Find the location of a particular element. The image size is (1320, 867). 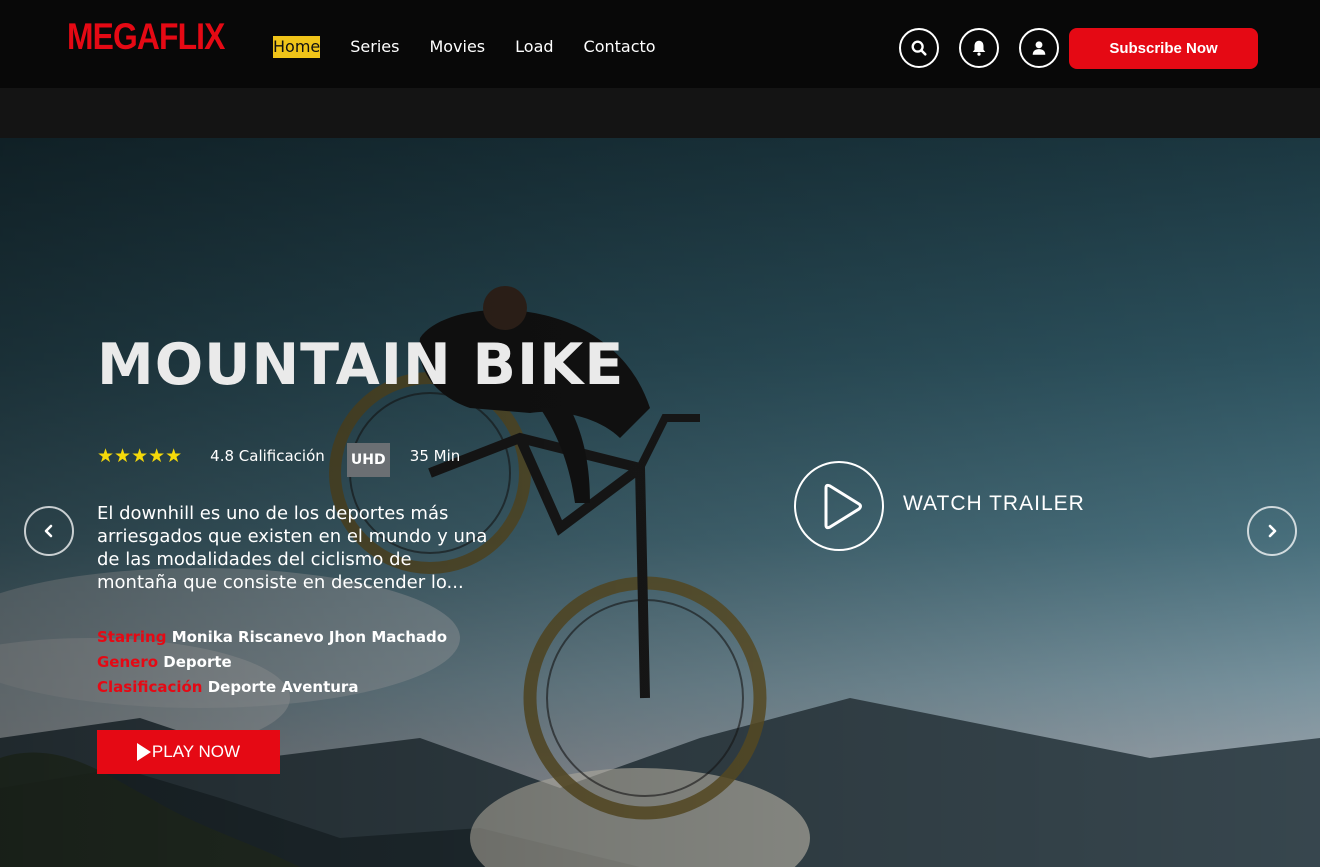

brand-logo: MEGAFLIX is located at coordinates (146, 37).